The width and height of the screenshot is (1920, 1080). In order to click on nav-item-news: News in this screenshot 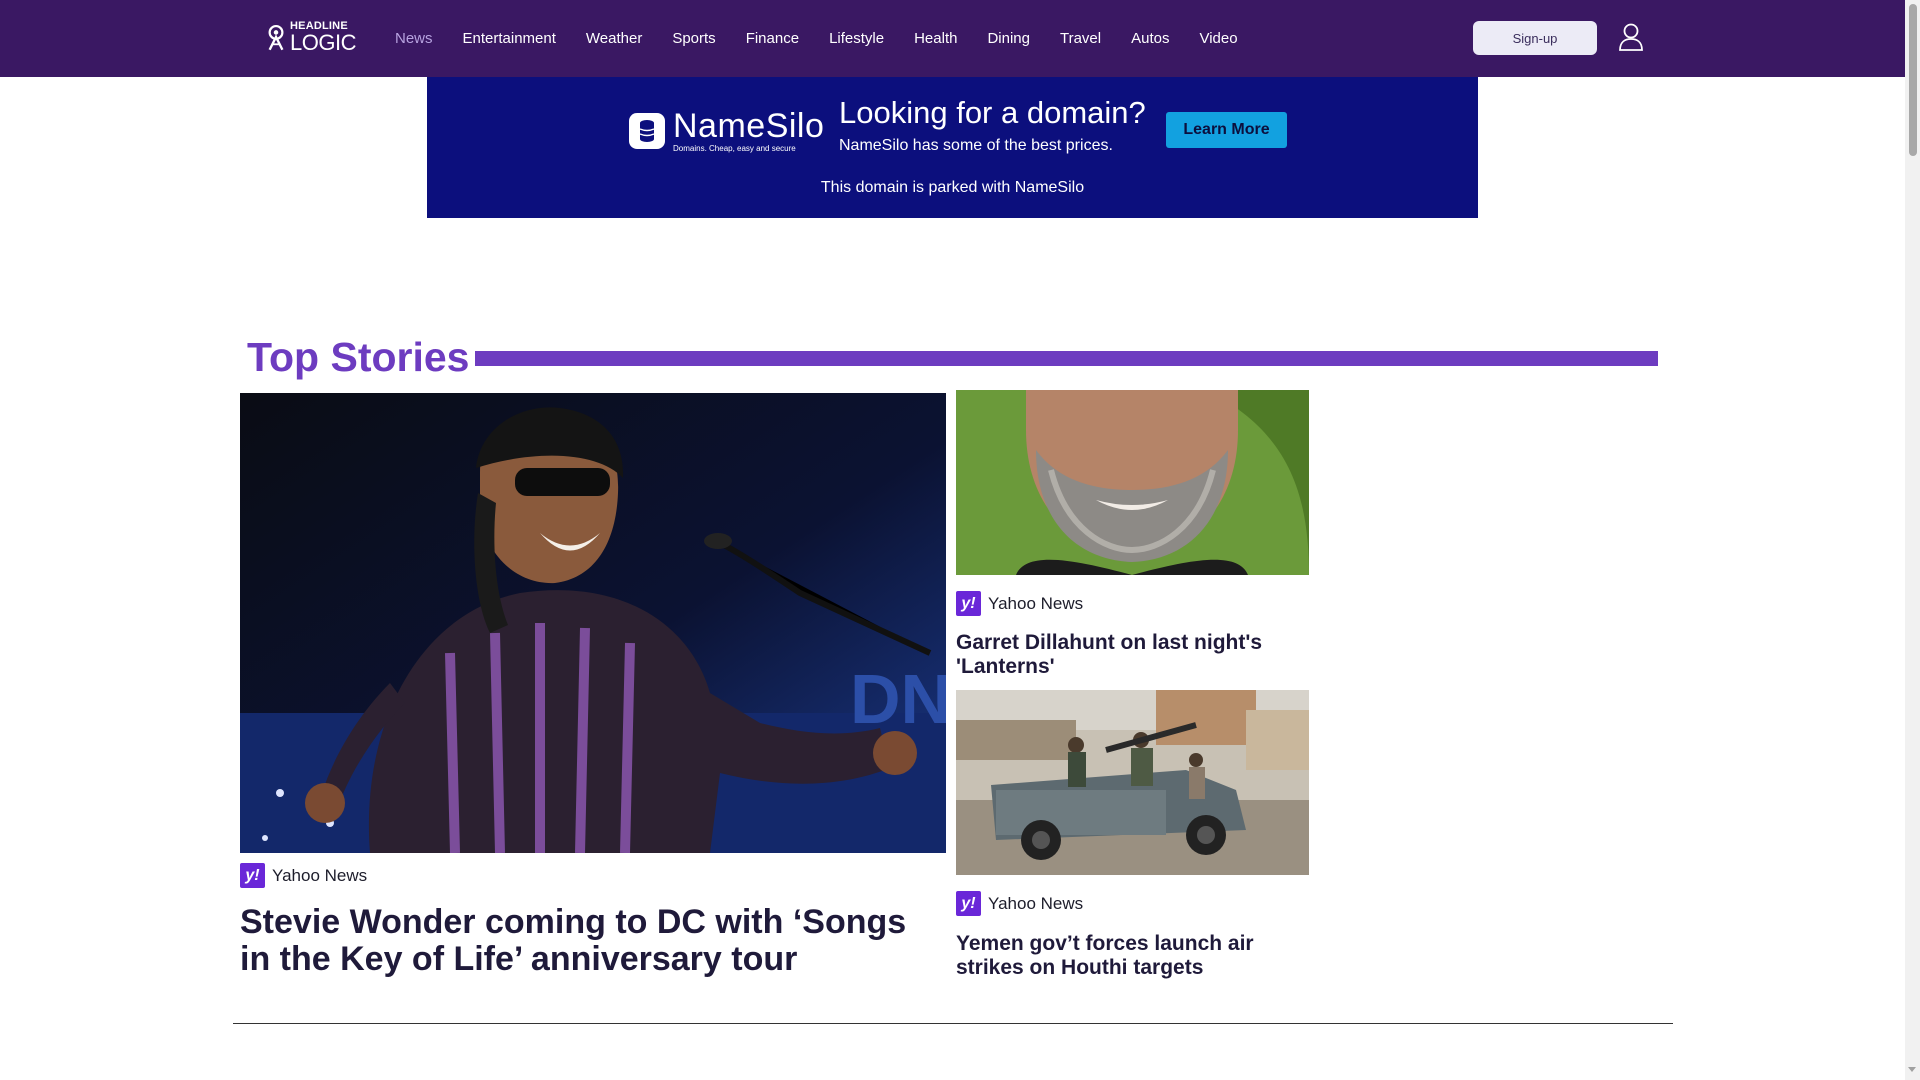, I will do `click(414, 38)`.